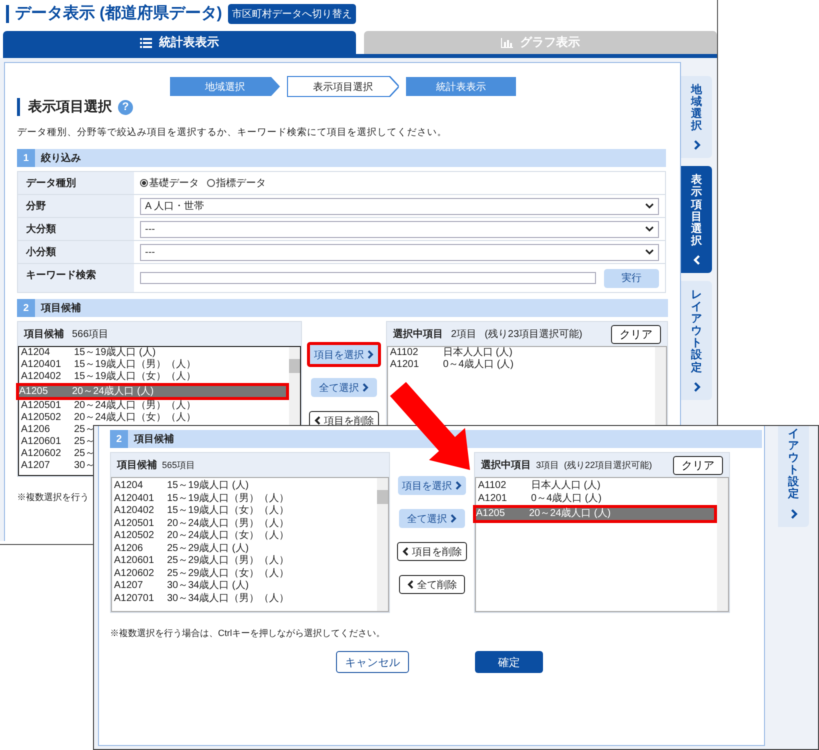  Describe the element at coordinates (90, 334) in the screenshot. I see `item-count: 566項目` at that location.